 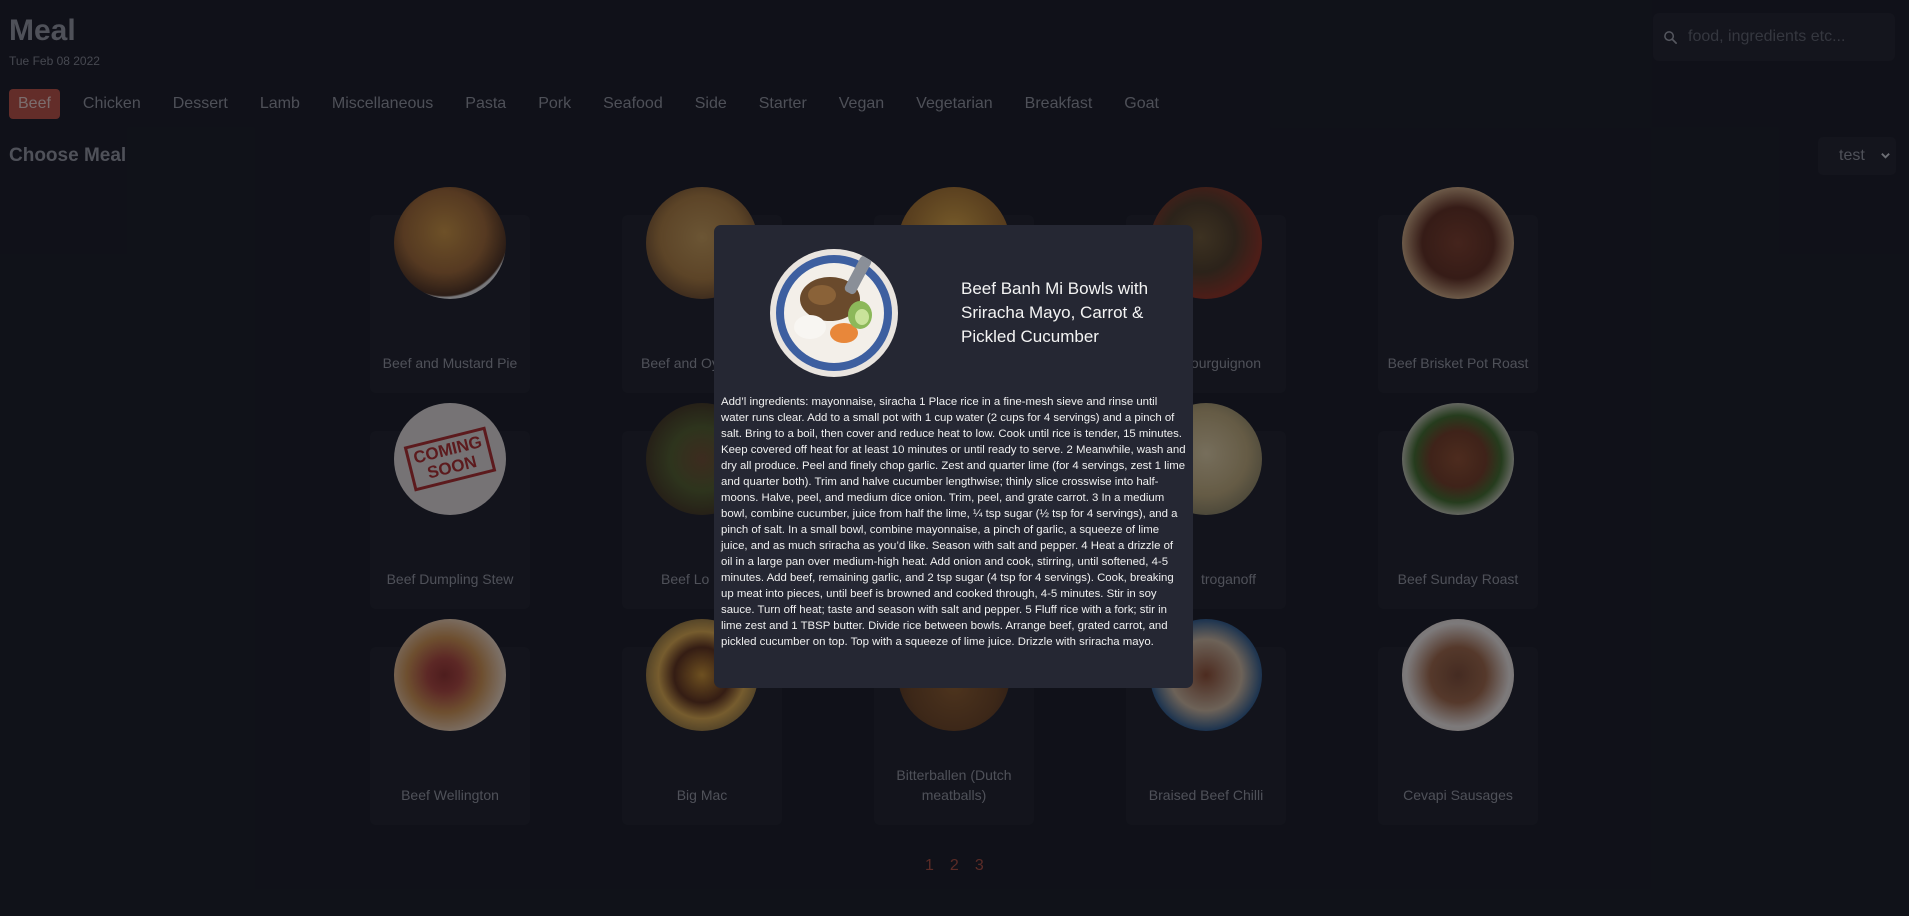 I want to click on recipe-image, so click(x=834, y=313).